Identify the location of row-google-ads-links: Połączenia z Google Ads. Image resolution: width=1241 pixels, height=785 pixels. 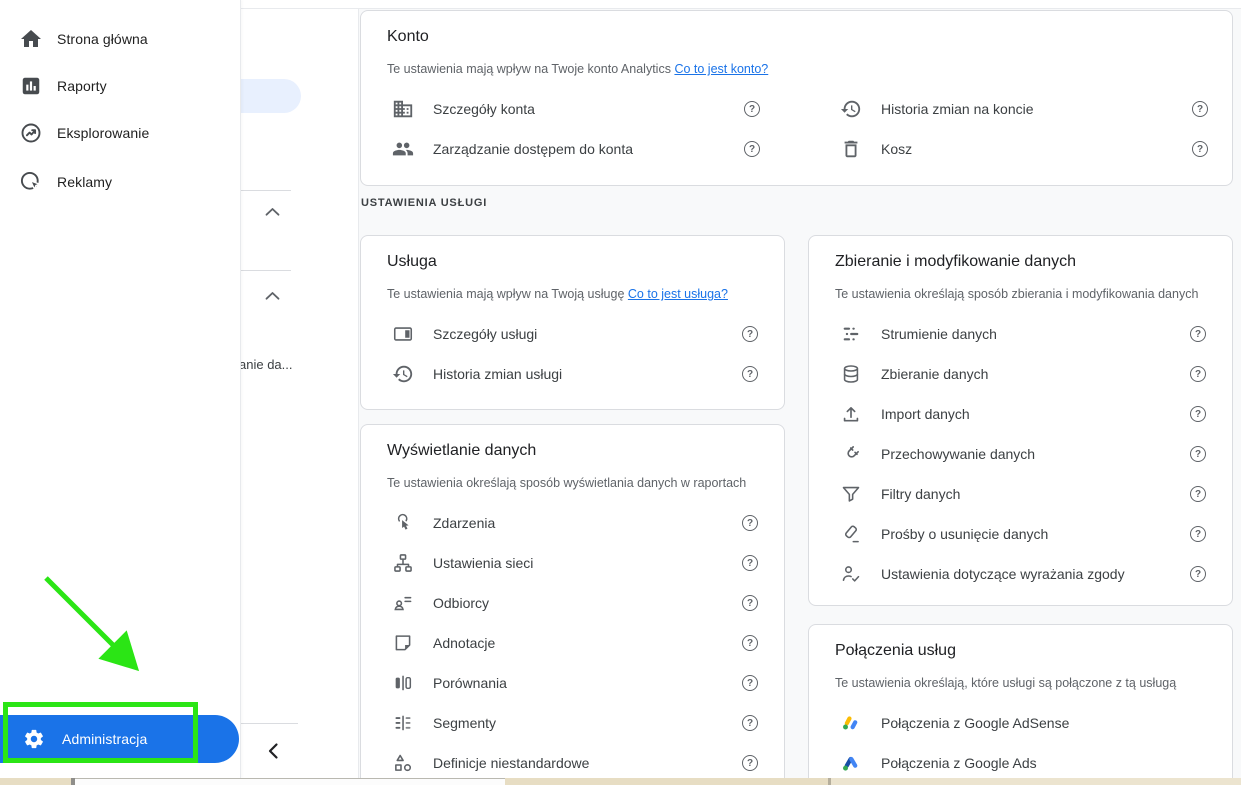
(1020, 760).